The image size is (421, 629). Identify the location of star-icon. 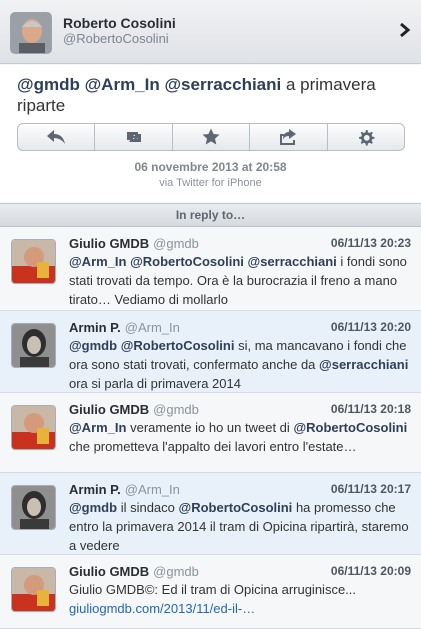
(211, 136).